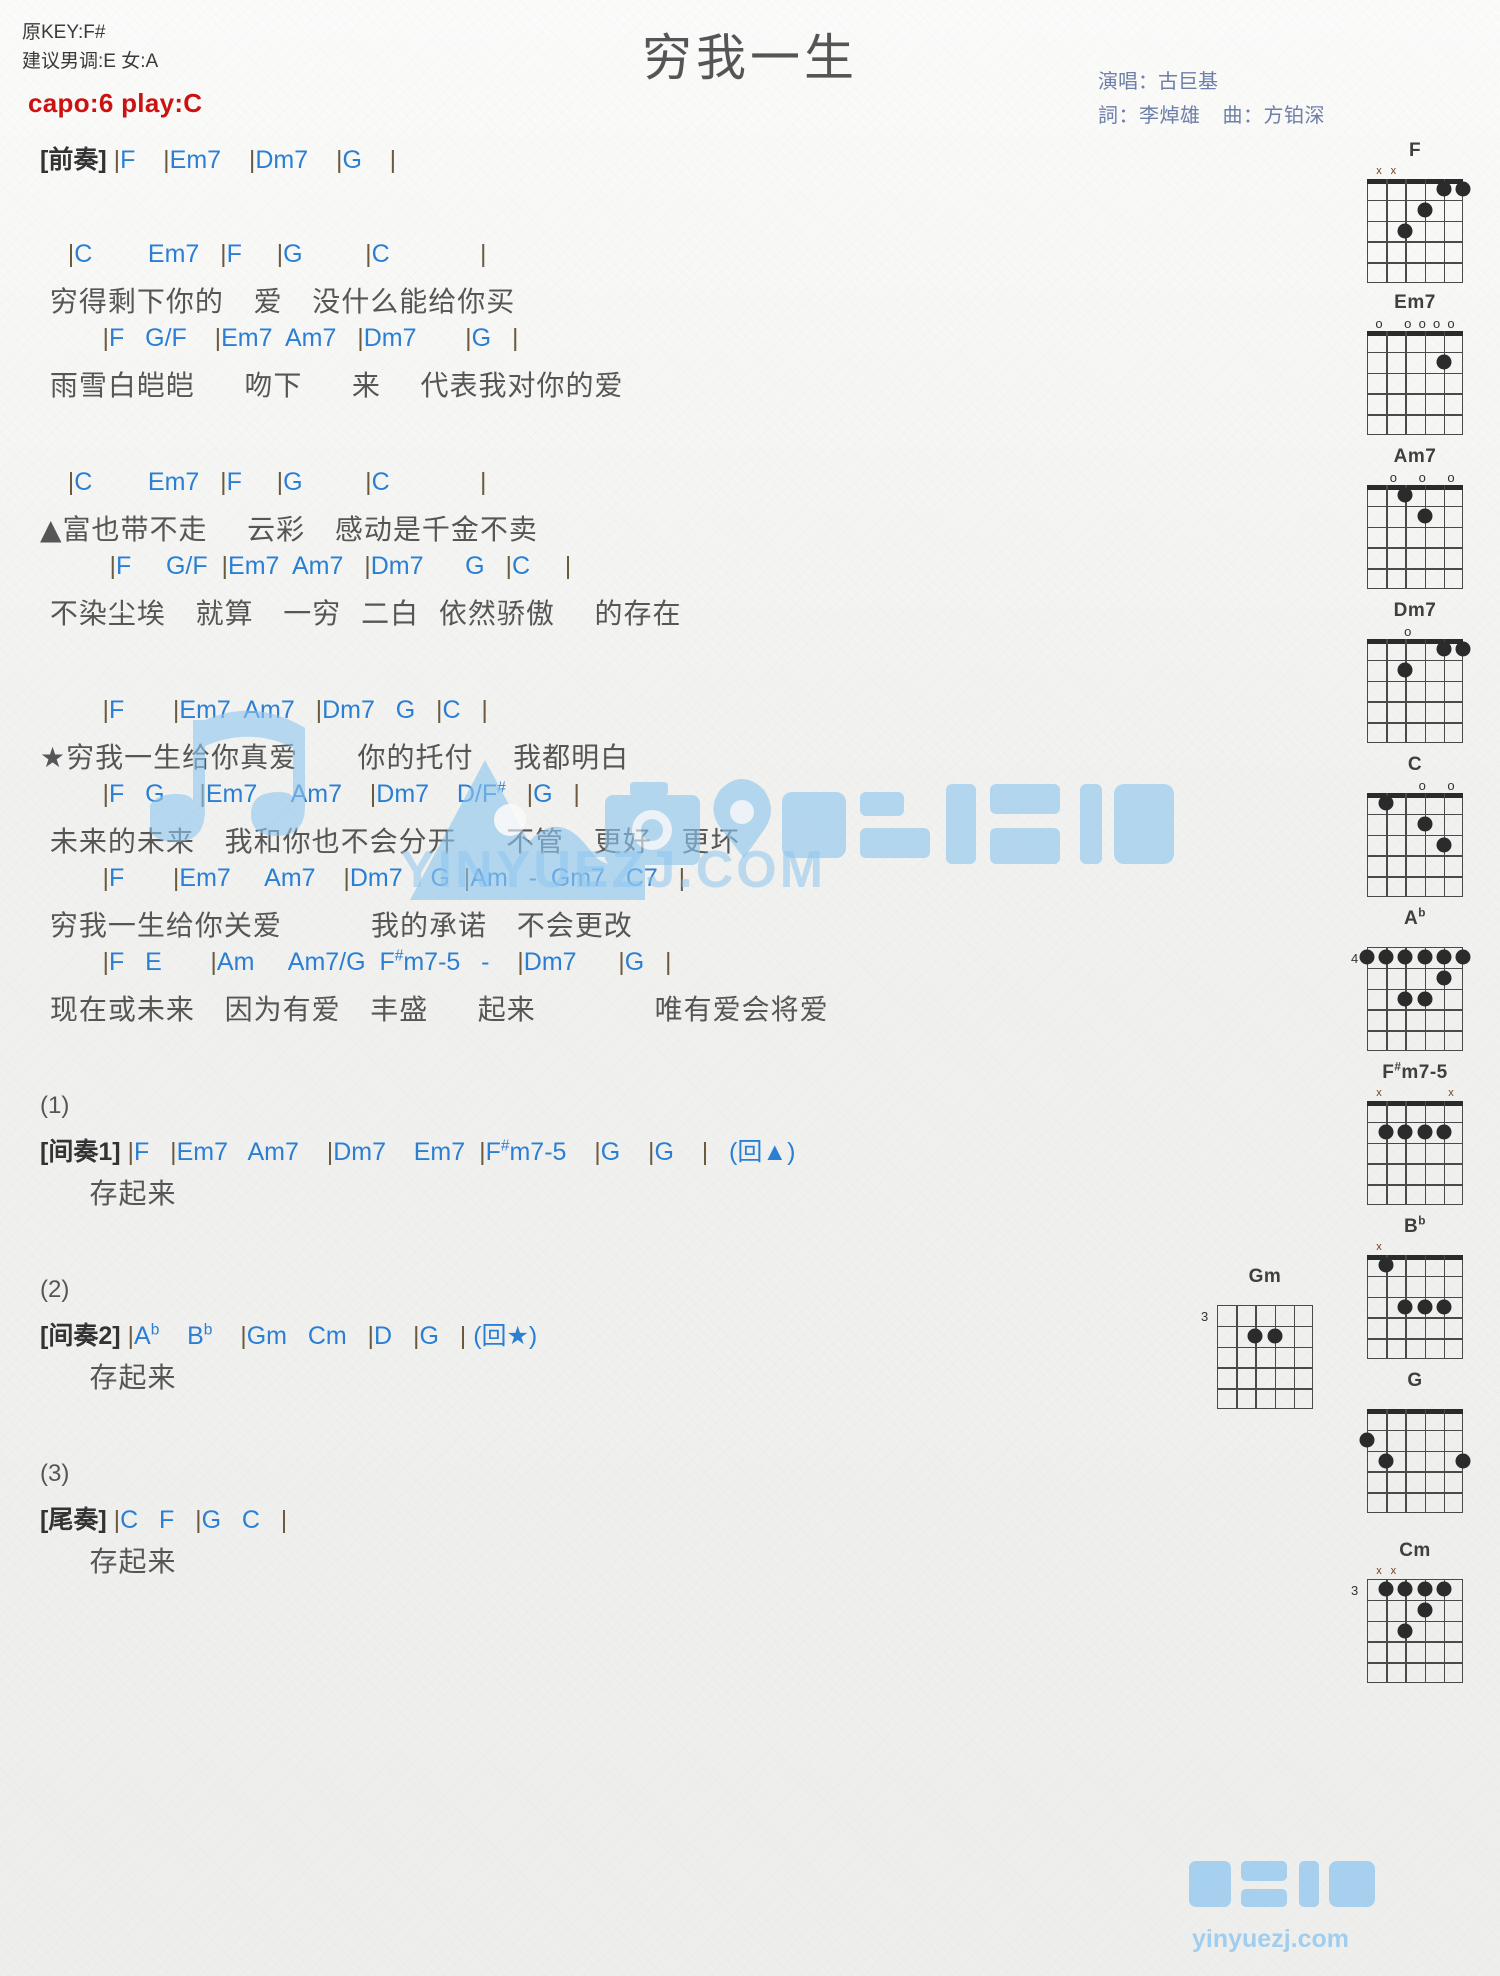 This screenshot has width=1500, height=1976. Describe the element at coordinates (1411, 999) in the screenshot. I see `fretboard-grid: 4` at that location.